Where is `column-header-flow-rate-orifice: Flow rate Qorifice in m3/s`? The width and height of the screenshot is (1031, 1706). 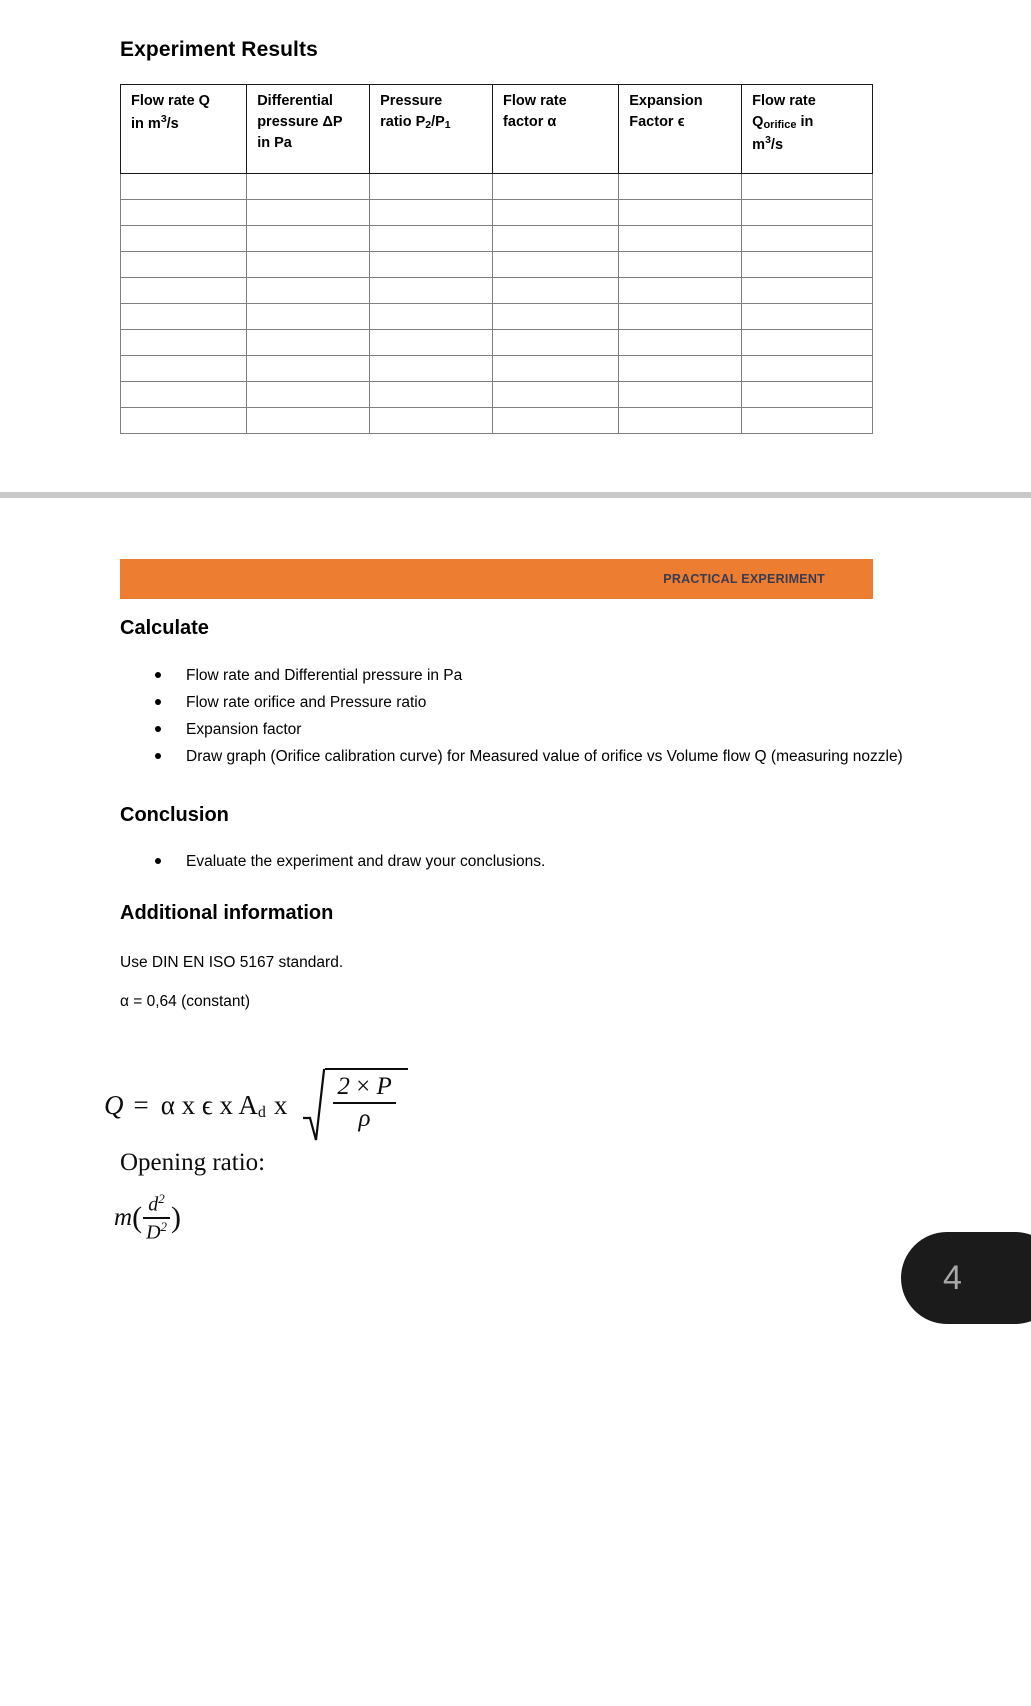
column-header-flow-rate-orifice: Flow rate Qorifice in m3/s is located at coordinates (807, 129).